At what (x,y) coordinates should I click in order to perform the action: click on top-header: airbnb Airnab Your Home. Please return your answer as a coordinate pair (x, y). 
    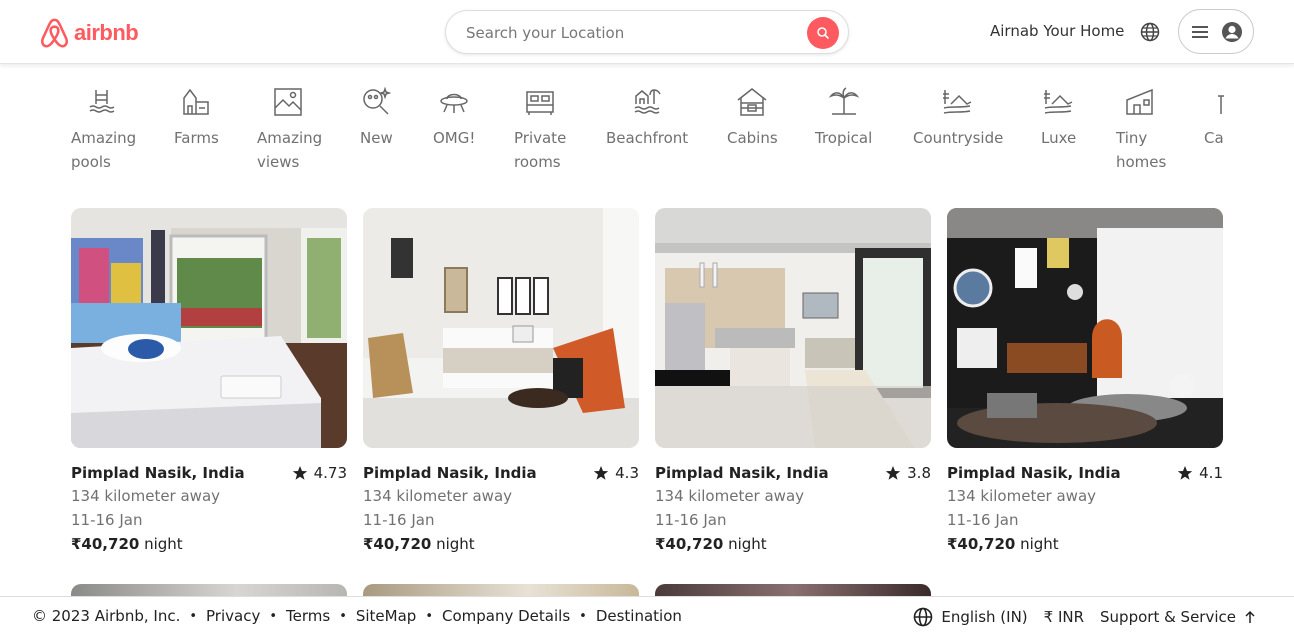
    Looking at the image, I should click on (647, 32).